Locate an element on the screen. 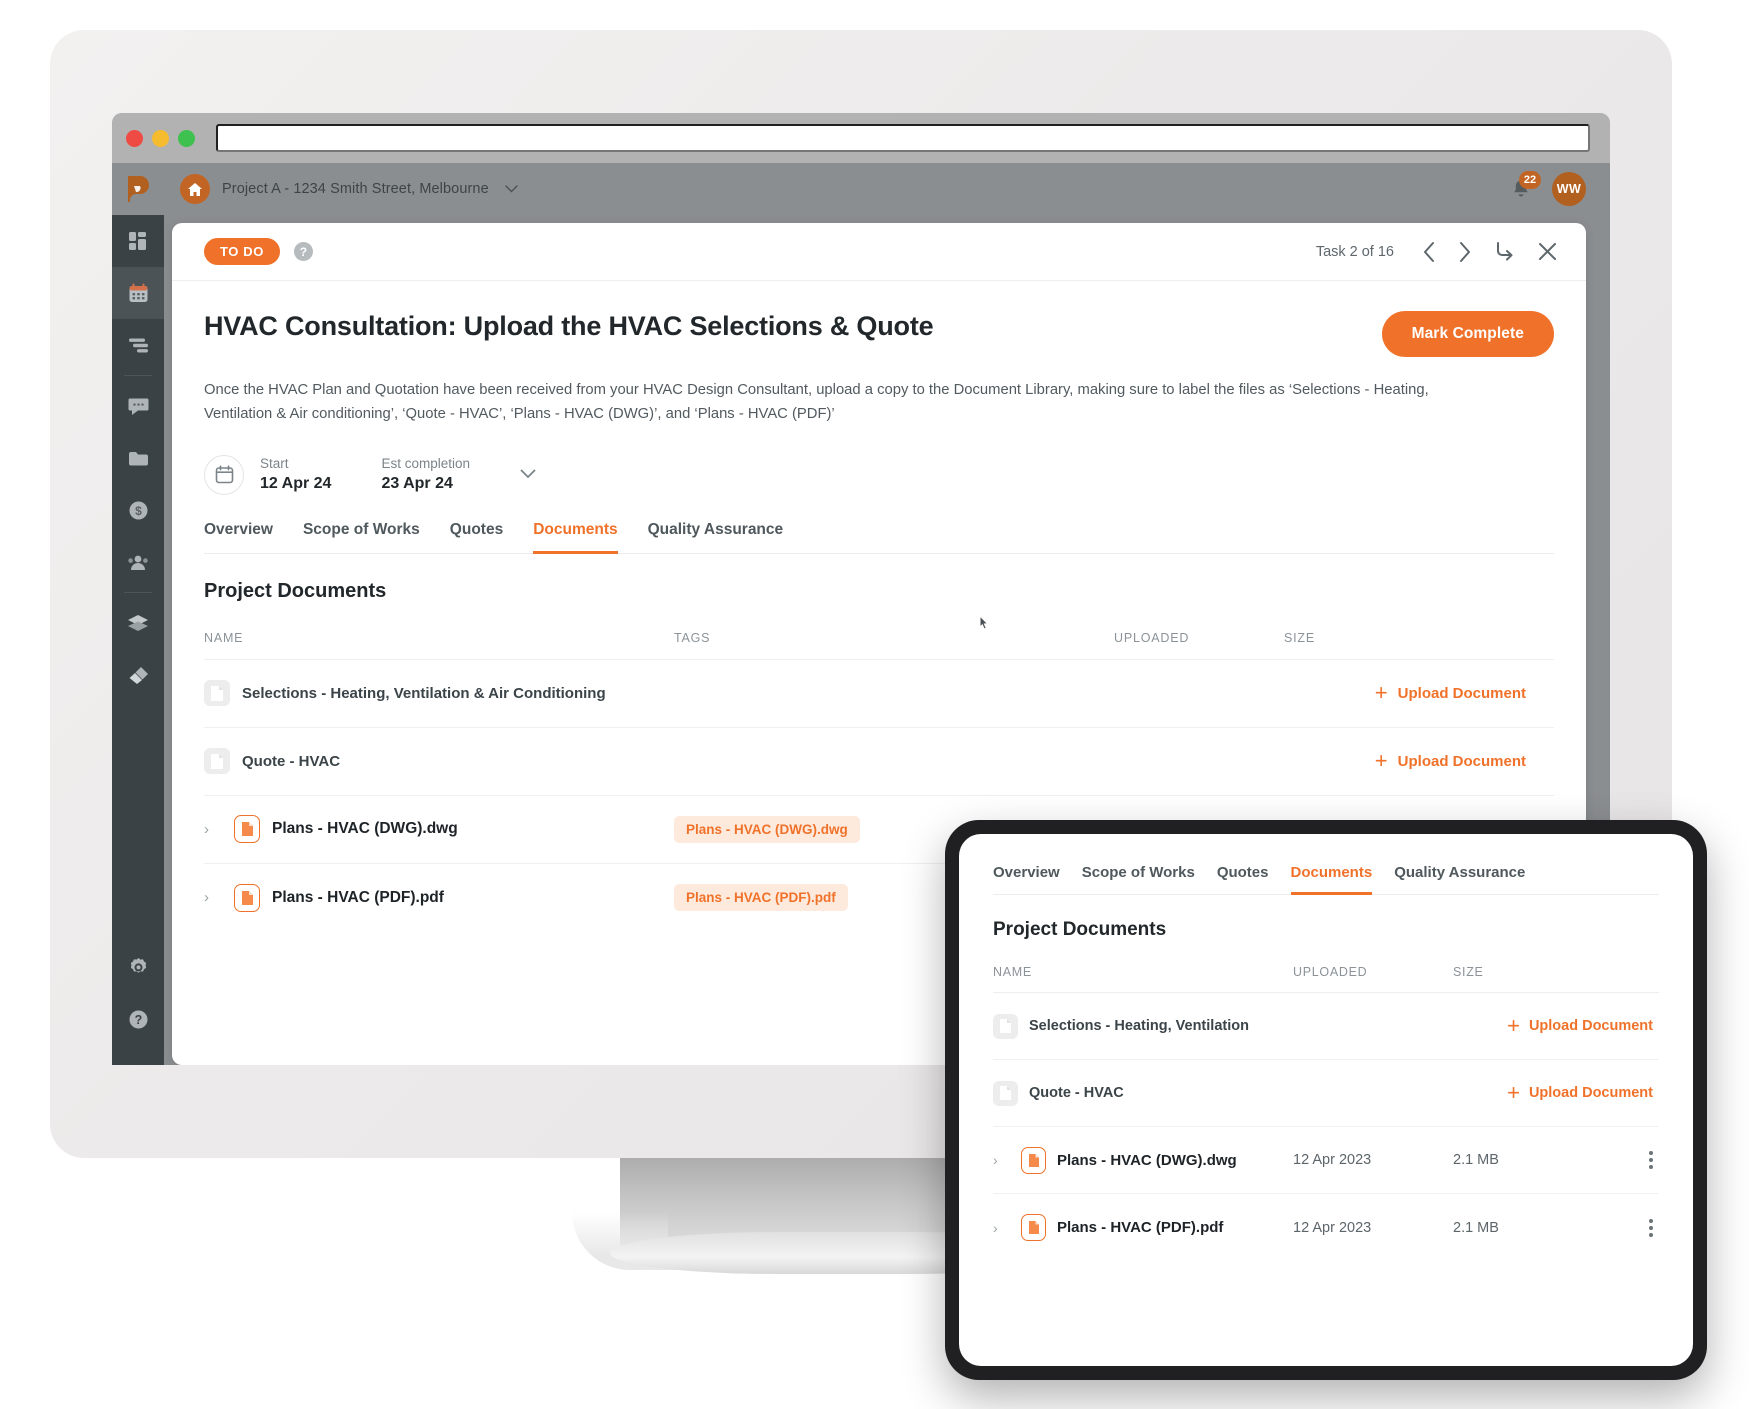 This screenshot has width=1749, height=1409. tablet-document-name: Plans - HVAC (DWG).dwg is located at coordinates (1147, 1160).